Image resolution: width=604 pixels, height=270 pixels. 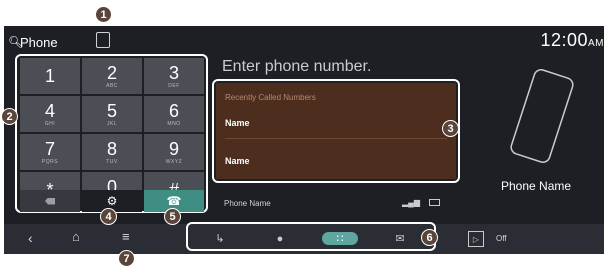 What do you see at coordinates (174, 201) in the screenshot?
I see `phone-icon: ☎` at bounding box center [174, 201].